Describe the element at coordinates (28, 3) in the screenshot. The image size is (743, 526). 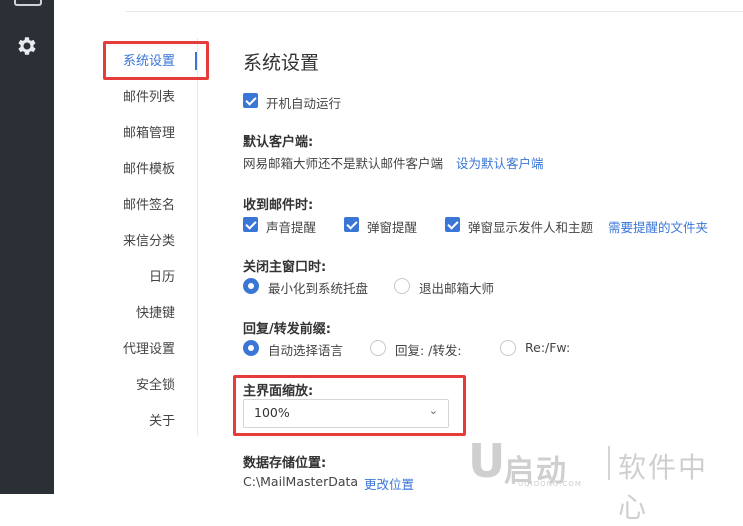
I see `window-icon` at that location.